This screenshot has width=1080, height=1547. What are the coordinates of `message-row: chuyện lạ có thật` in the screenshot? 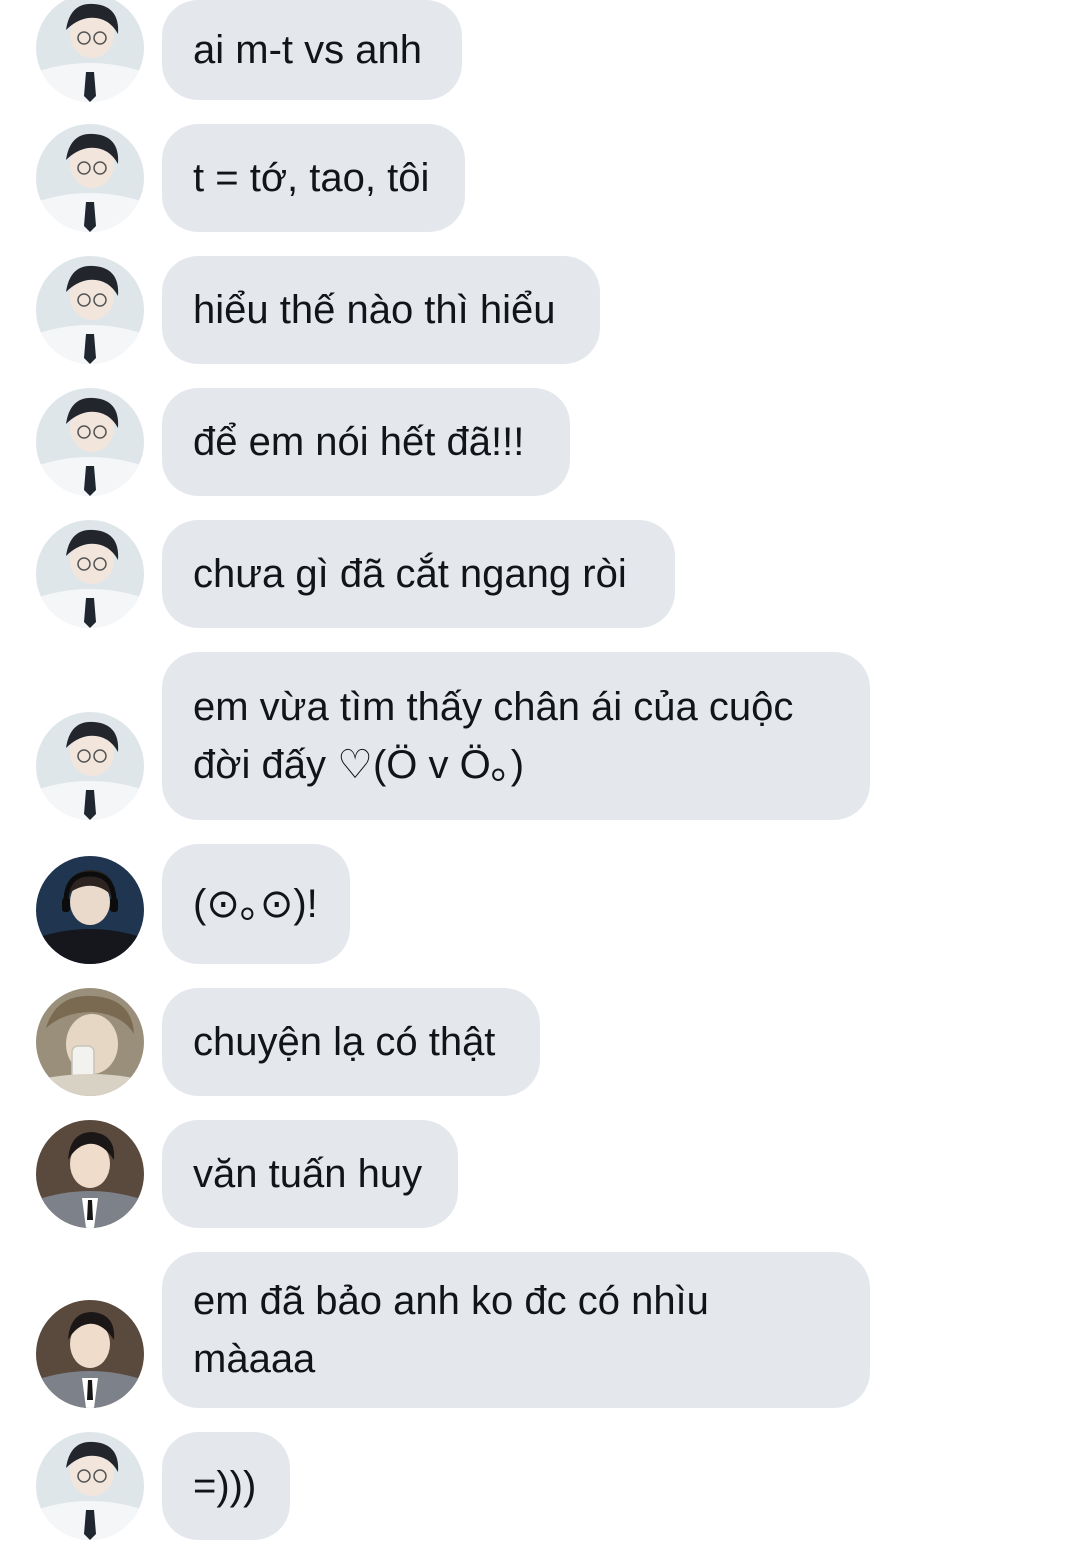 It's located at (540, 1042).